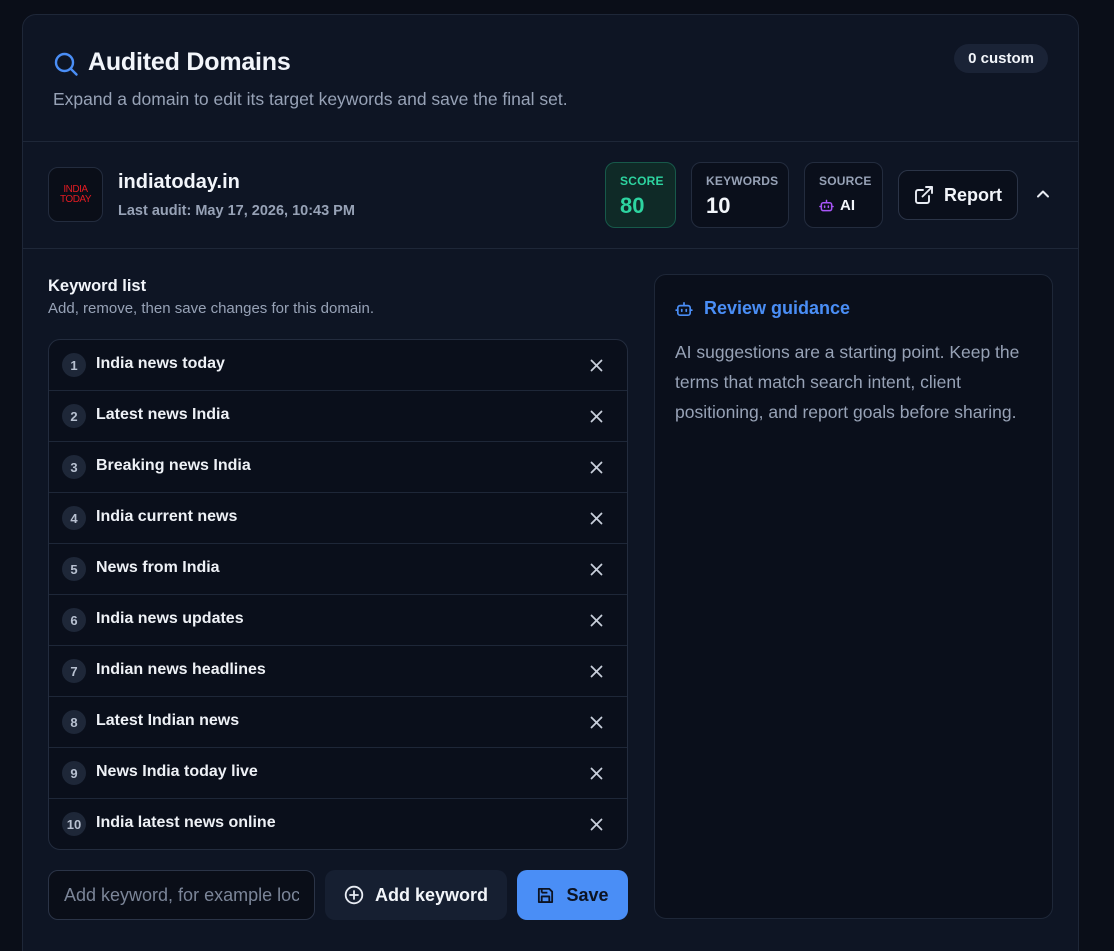 The width and height of the screenshot is (1114, 951). What do you see at coordinates (74, 824) in the screenshot?
I see `keyword-number: 10` at bounding box center [74, 824].